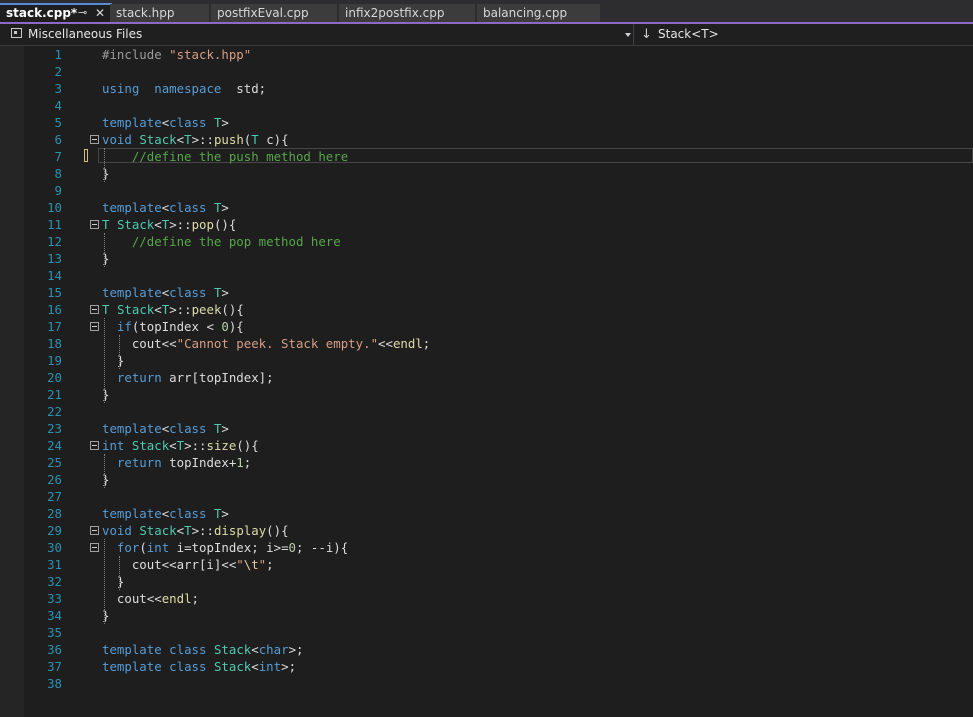 Image resolution: width=973 pixels, height=717 pixels. Describe the element at coordinates (158, 530) in the screenshot. I see `code-token: Stack` at that location.